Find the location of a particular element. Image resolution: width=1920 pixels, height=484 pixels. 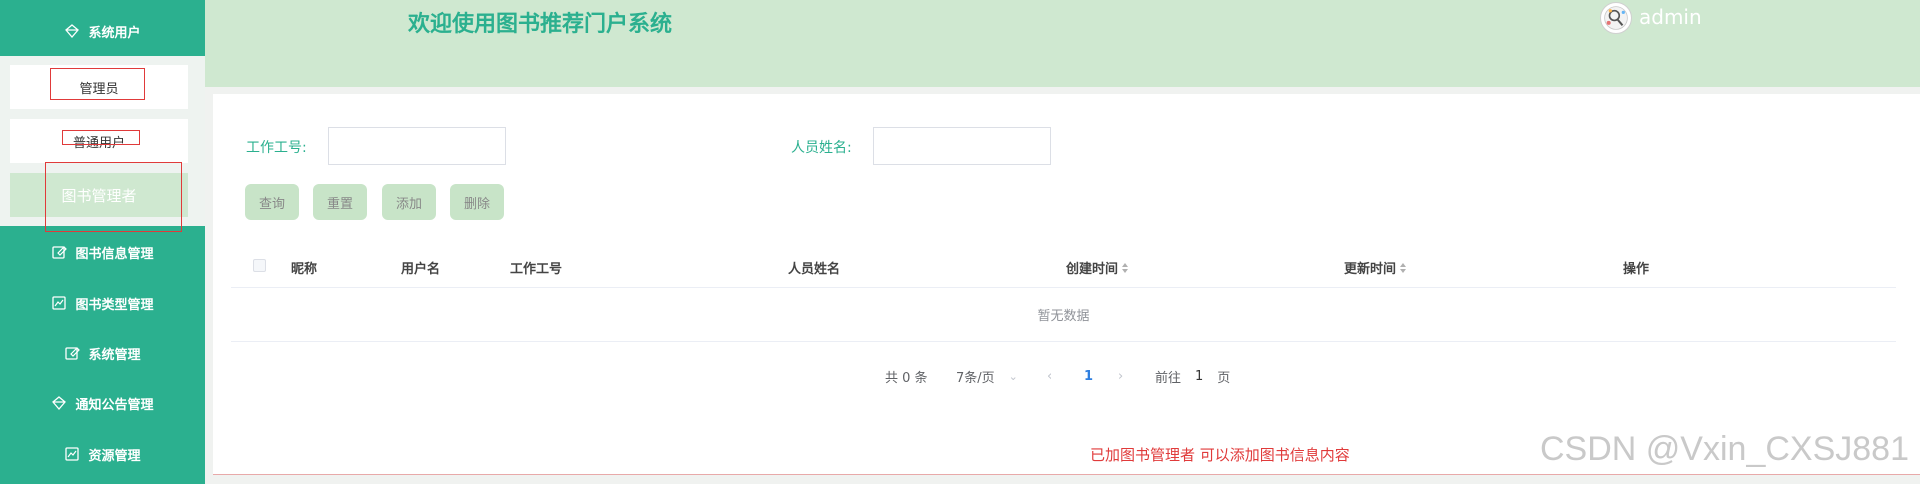

watermark: CSDN @Vxin_CXSJ881 is located at coordinates (1724, 449).